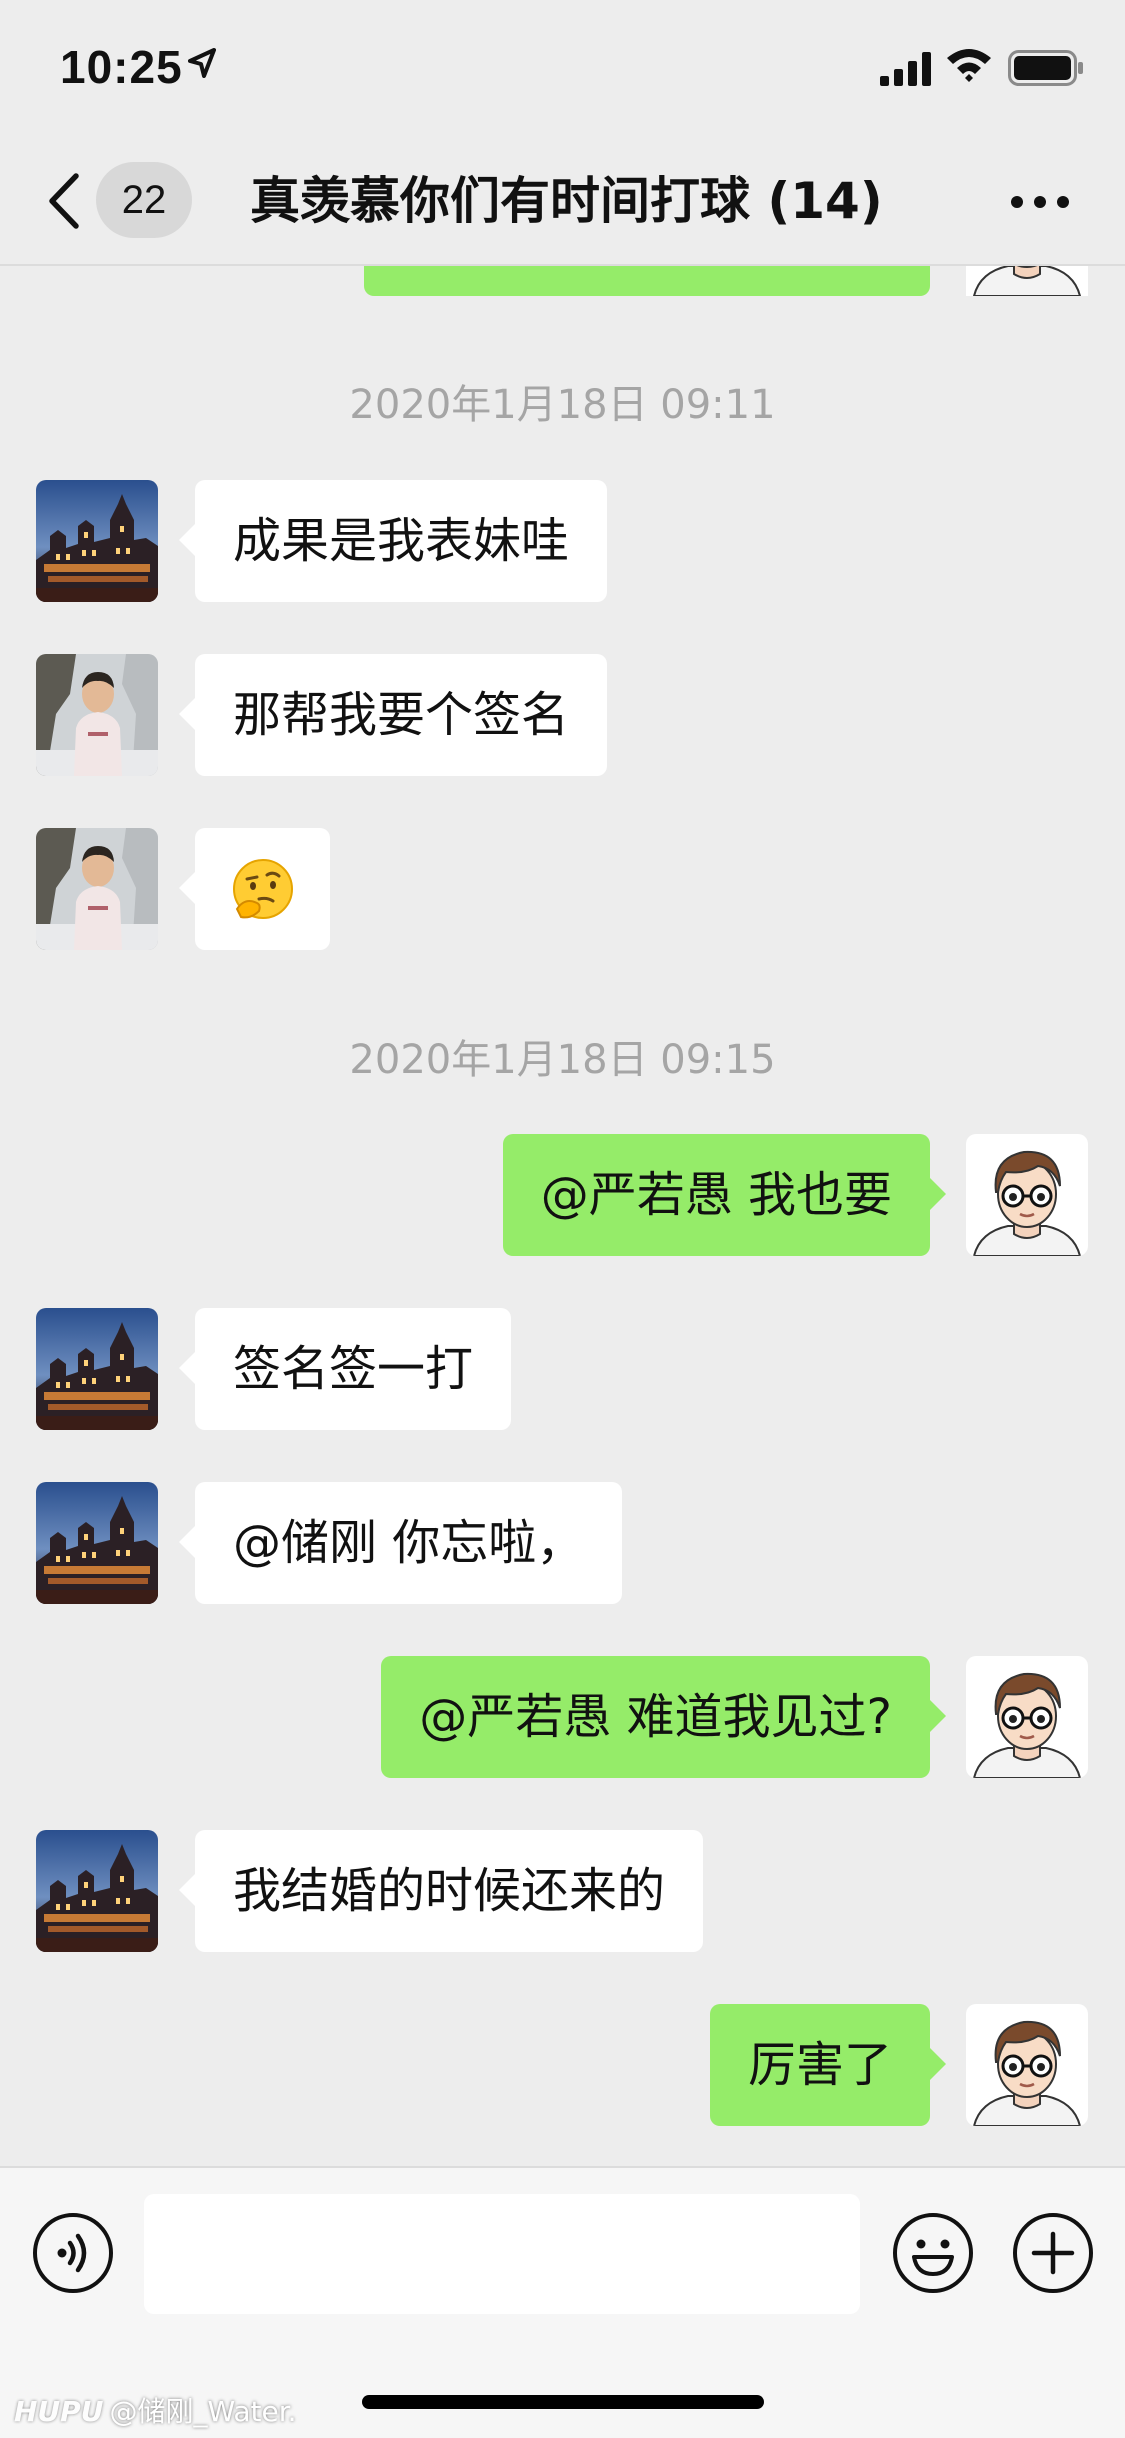  What do you see at coordinates (202, 63) in the screenshot?
I see `location-arrow-icon` at bounding box center [202, 63].